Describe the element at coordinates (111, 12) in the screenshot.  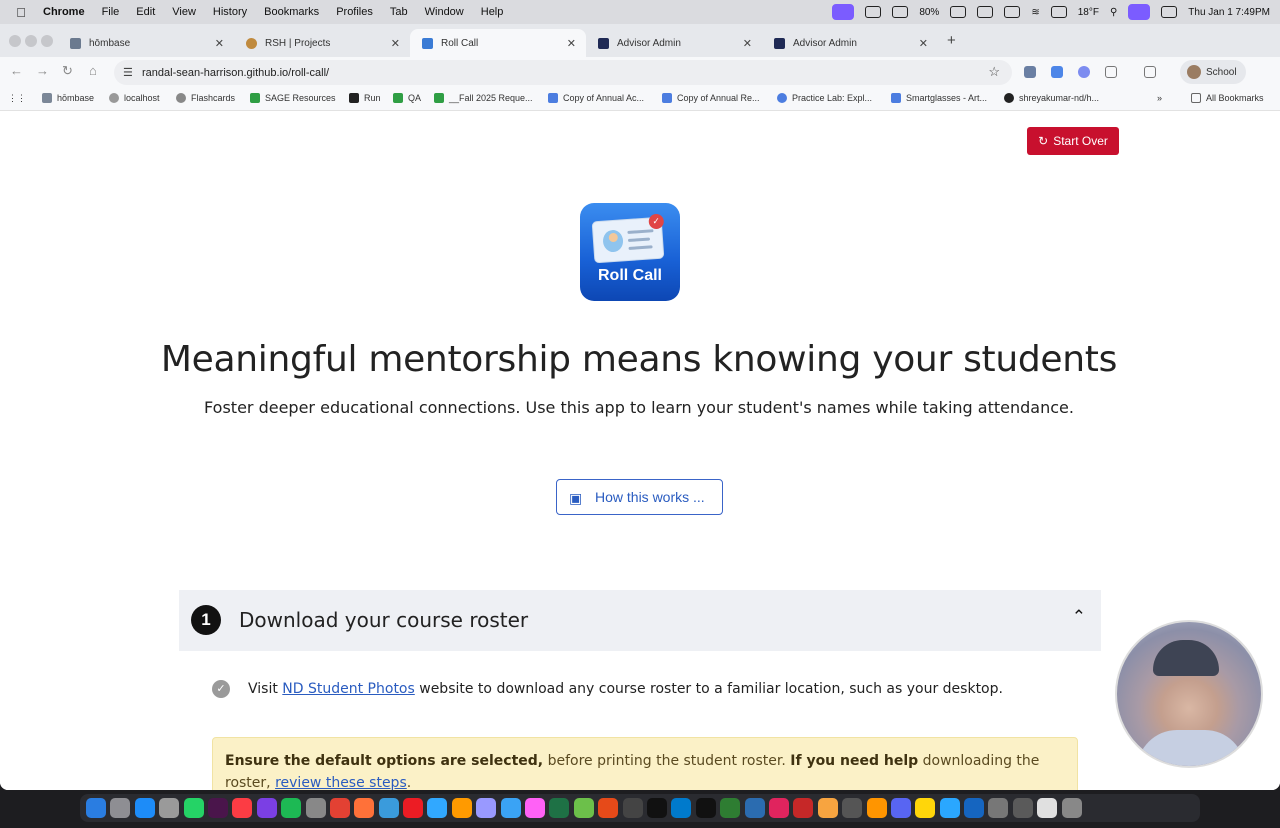
I see `menu-file: File` at that location.